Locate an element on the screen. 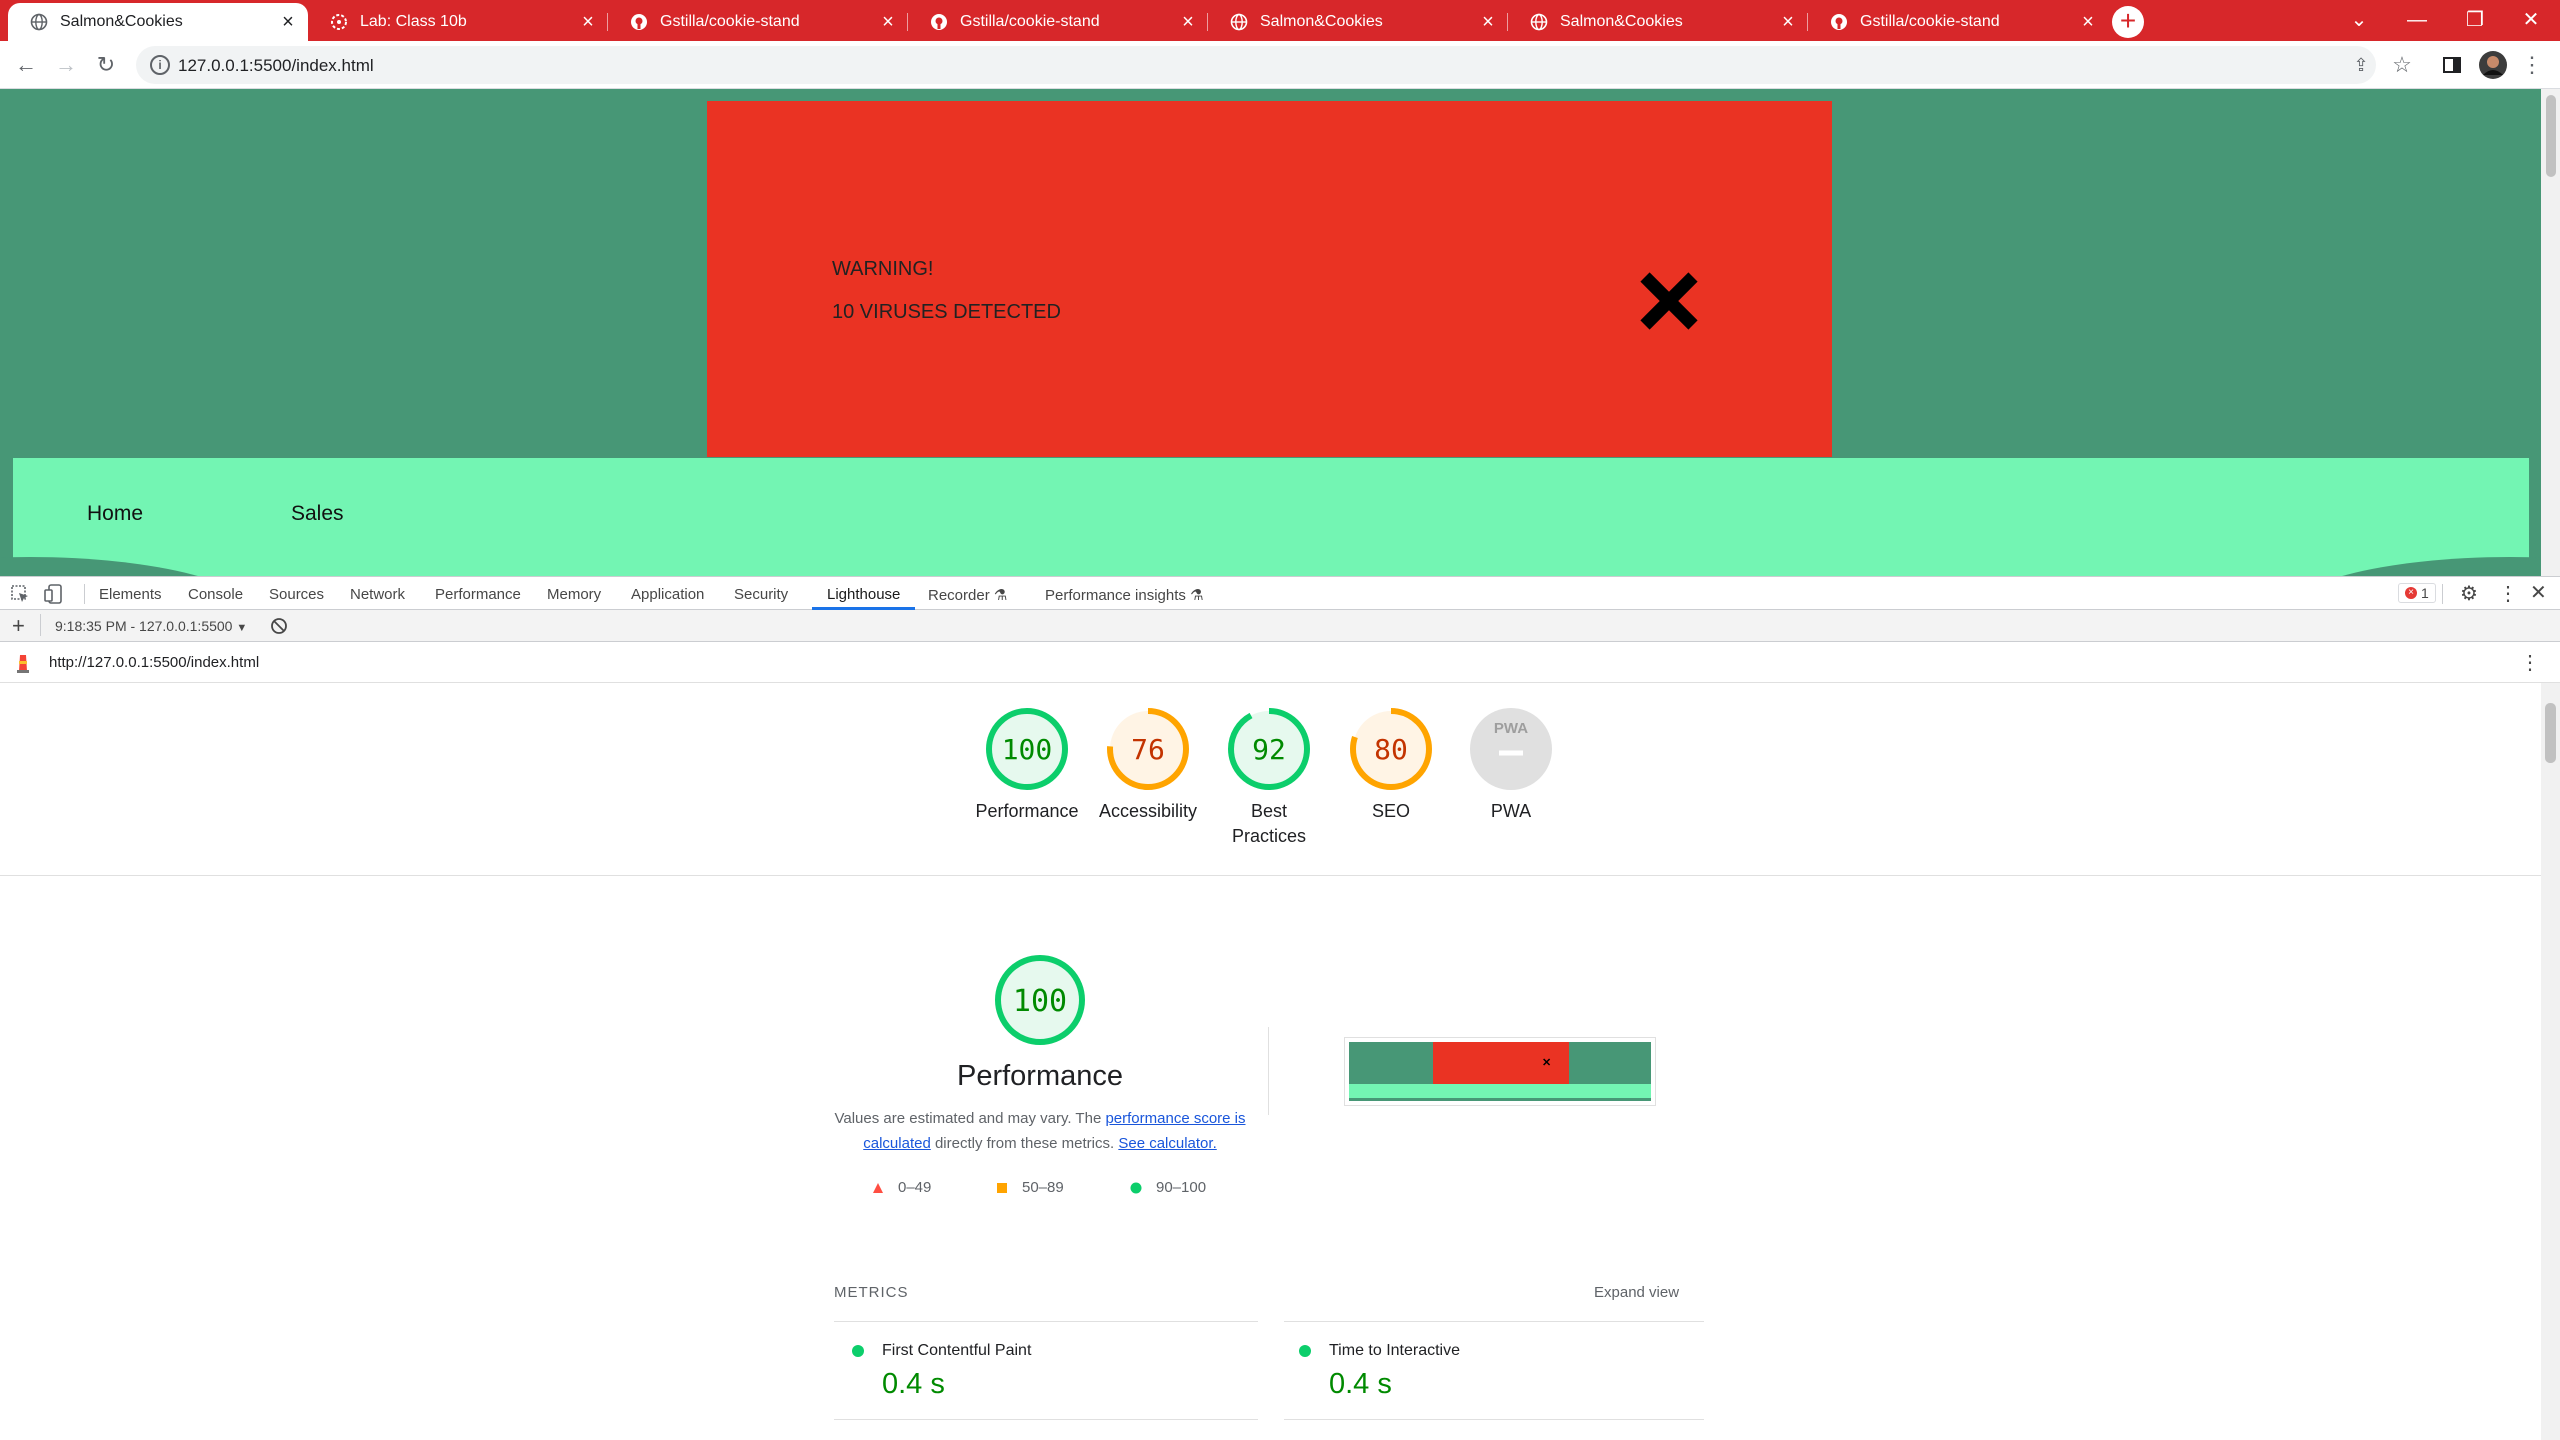 This screenshot has width=2560, height=1440. triangle-icon is located at coordinates (878, 1187).